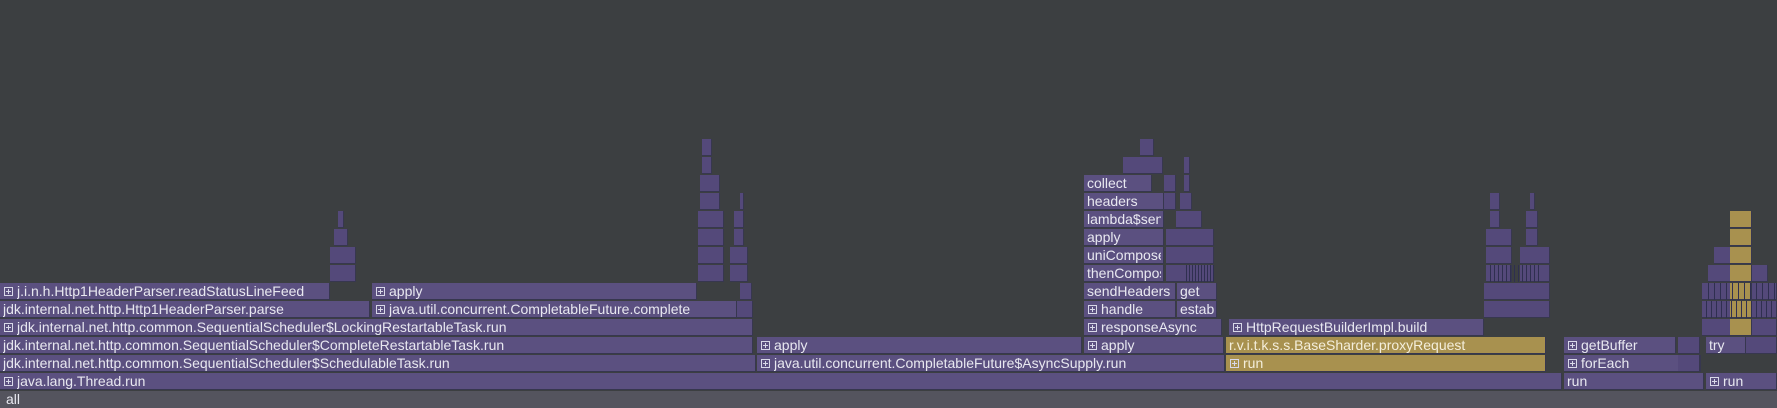  Describe the element at coordinates (1124, 273) in the screenshot. I see `frame-then-compose: thenCompose` at that location.